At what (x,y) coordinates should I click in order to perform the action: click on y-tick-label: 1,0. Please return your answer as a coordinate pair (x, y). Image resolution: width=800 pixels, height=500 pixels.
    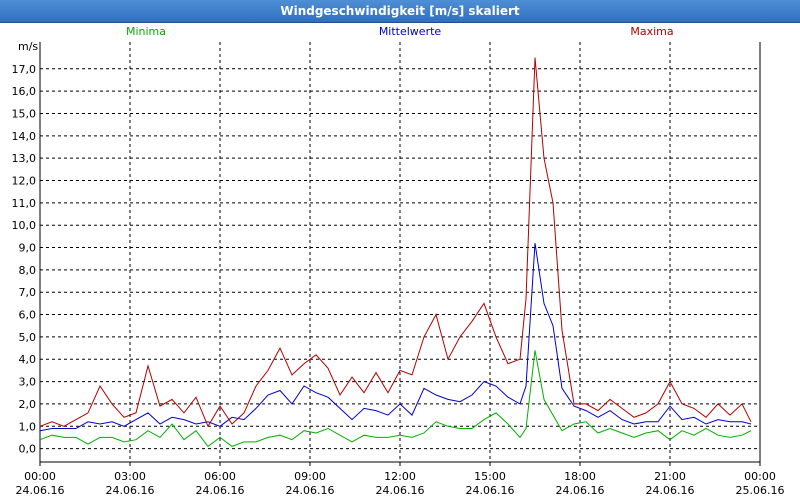
    Looking at the image, I should click on (28, 426).